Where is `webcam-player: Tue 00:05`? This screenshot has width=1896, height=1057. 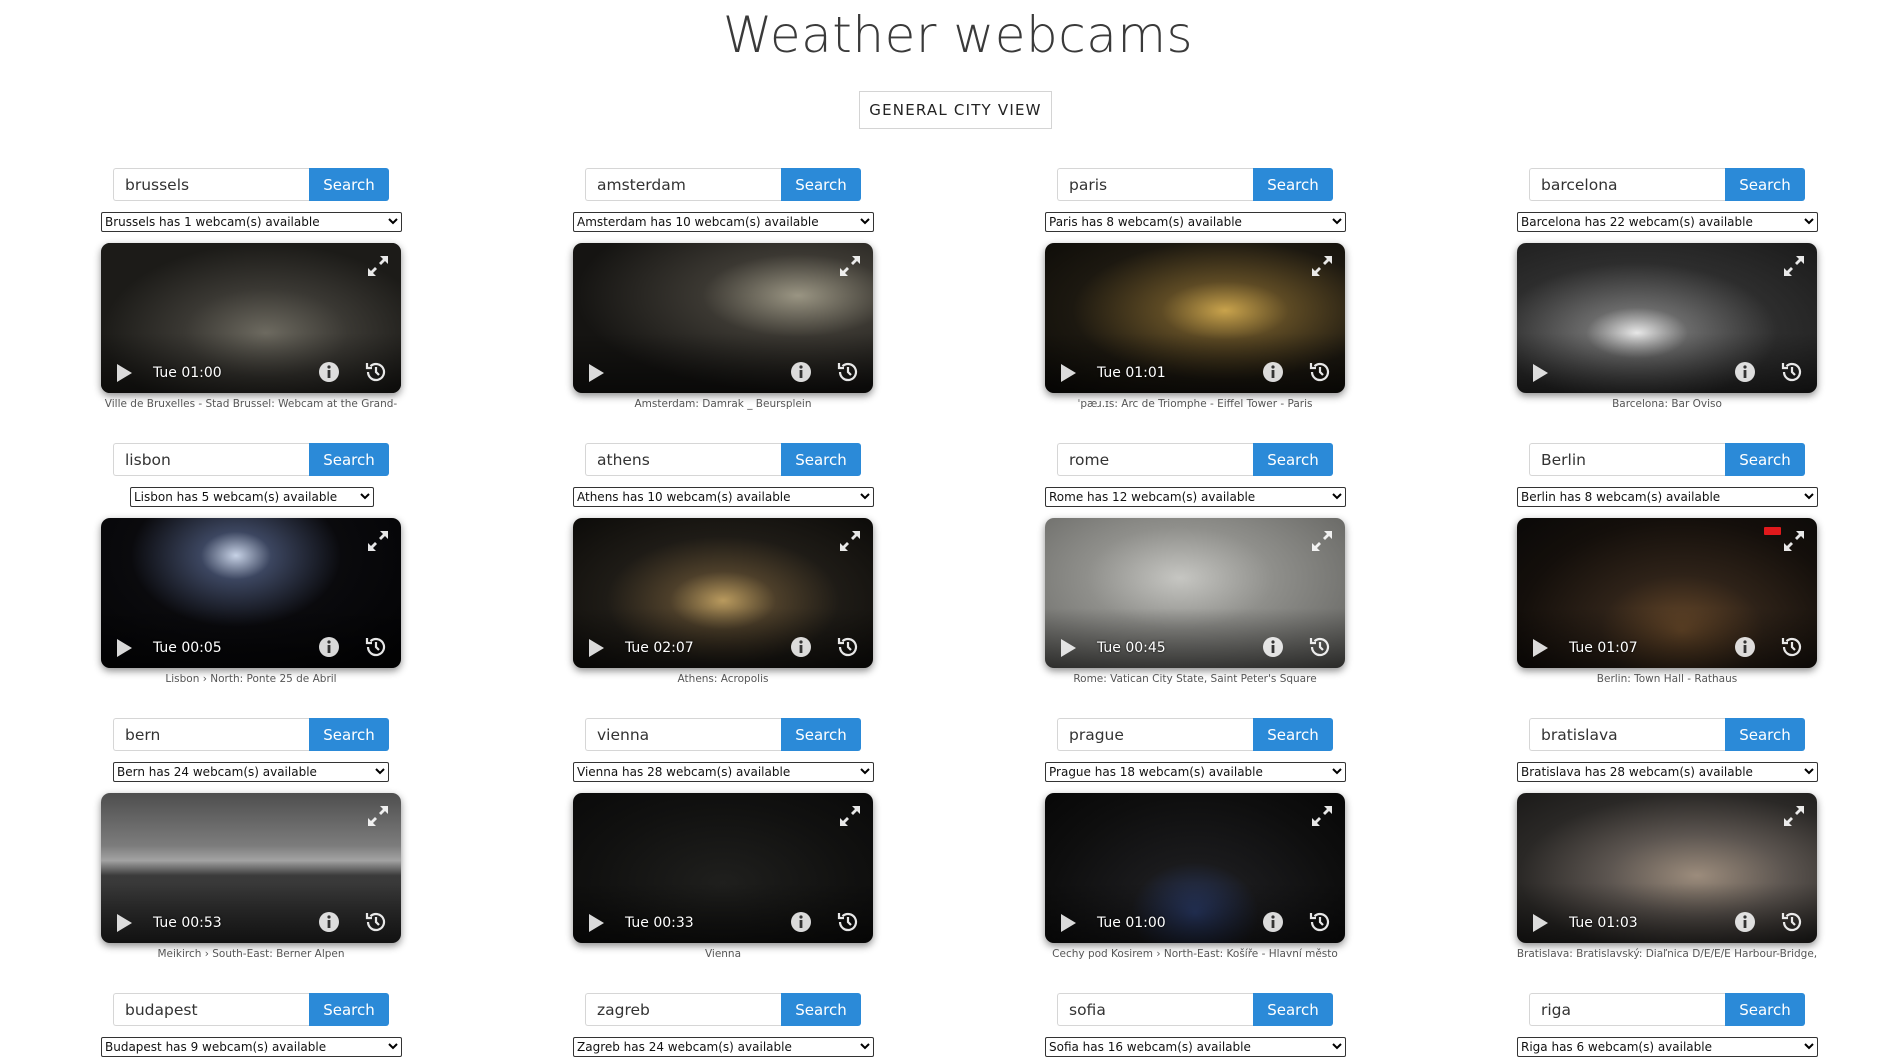
webcam-player: Tue 00:05 is located at coordinates (251, 593).